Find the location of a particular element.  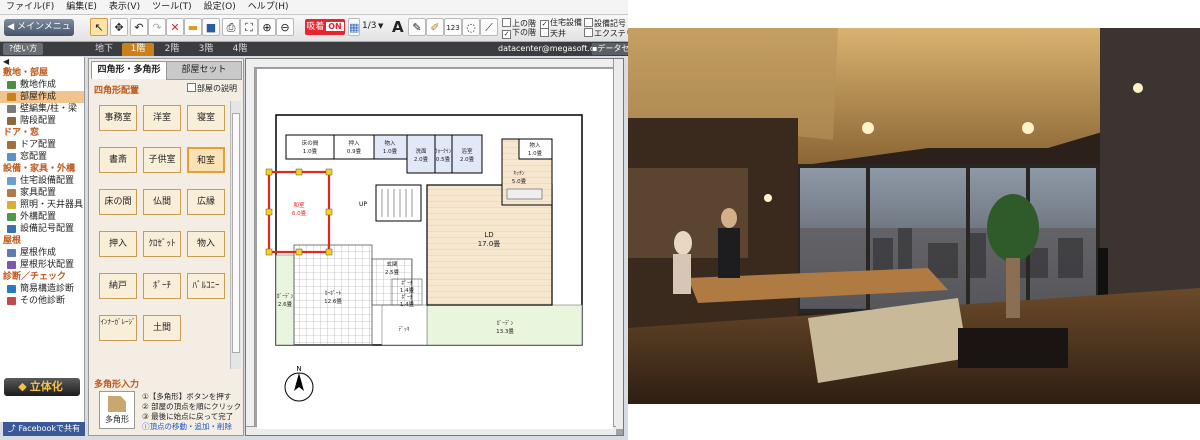

checkbox-exterior: エクステリア is located at coordinates (606, 33).